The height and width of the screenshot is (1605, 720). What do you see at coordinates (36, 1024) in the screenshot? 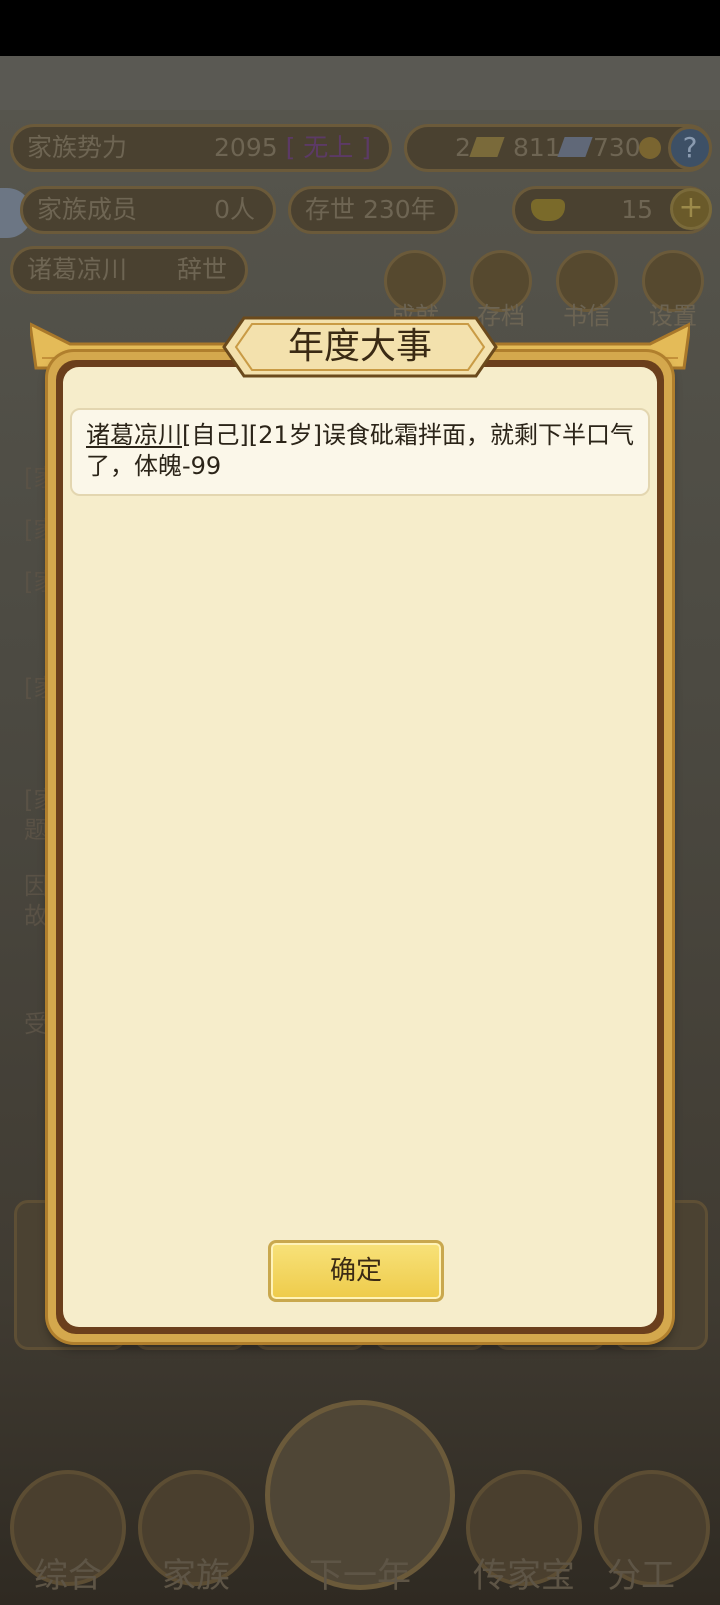
I see `log-fragment: 受` at bounding box center [36, 1024].